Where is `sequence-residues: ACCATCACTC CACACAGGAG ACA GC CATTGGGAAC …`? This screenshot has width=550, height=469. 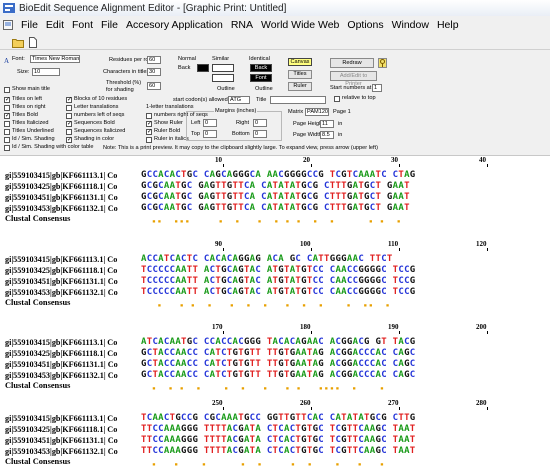
sequence-residues: ACCATCACTC CACACAGGAG ACA GC CATTGGGAAC … is located at coordinates (267, 259).